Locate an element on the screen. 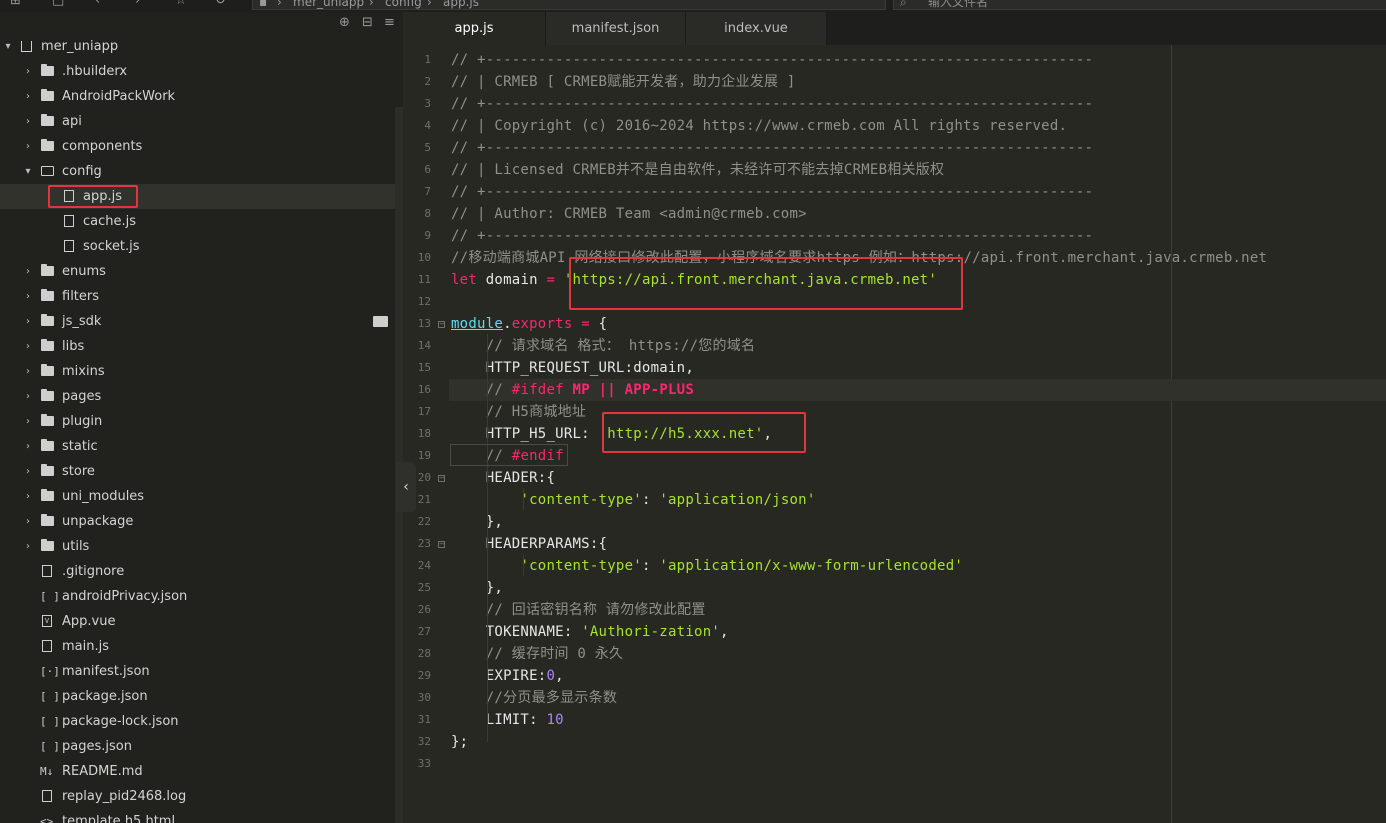 This screenshot has width=1386, height=823. tree-item: [ ] androidPrivacy.json is located at coordinates (197, 596).